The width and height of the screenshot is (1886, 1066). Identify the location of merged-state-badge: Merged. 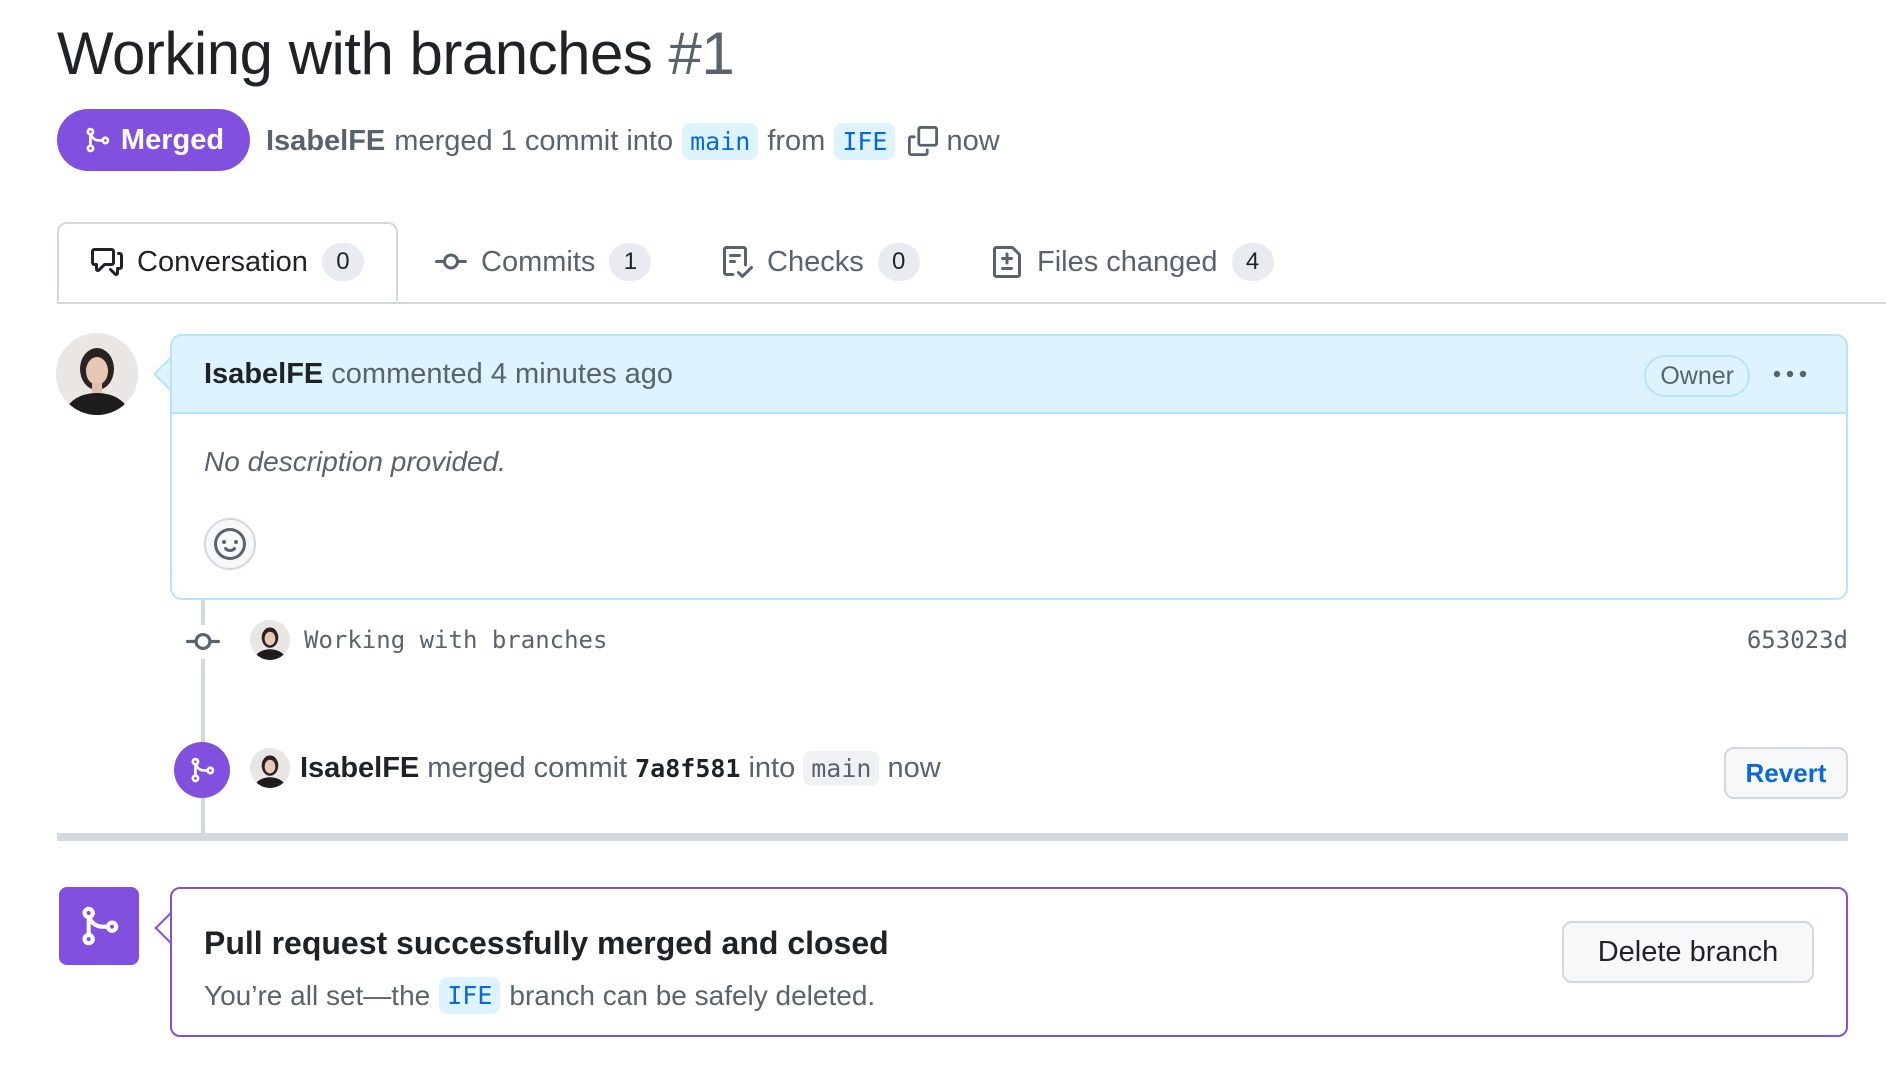
(153, 140).